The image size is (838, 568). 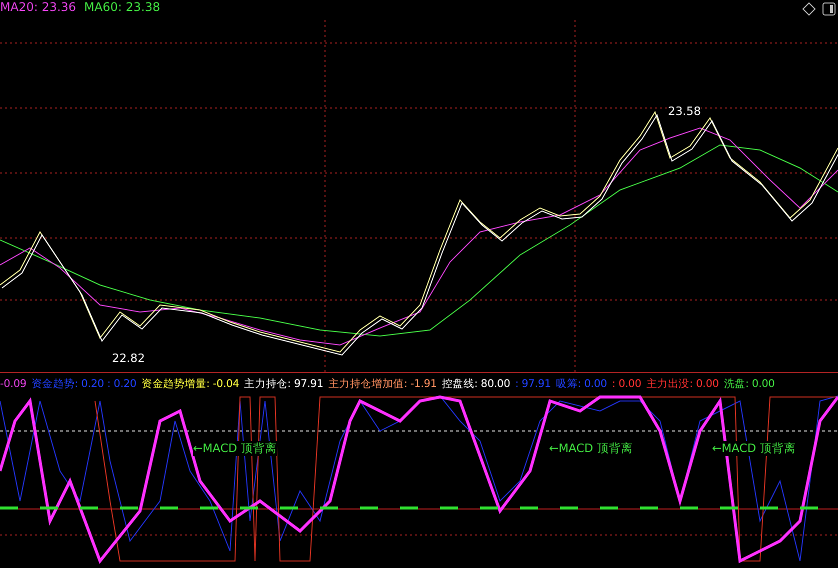 I want to click on ma-legend-text: MA20: 23.36, so click(x=38, y=7).